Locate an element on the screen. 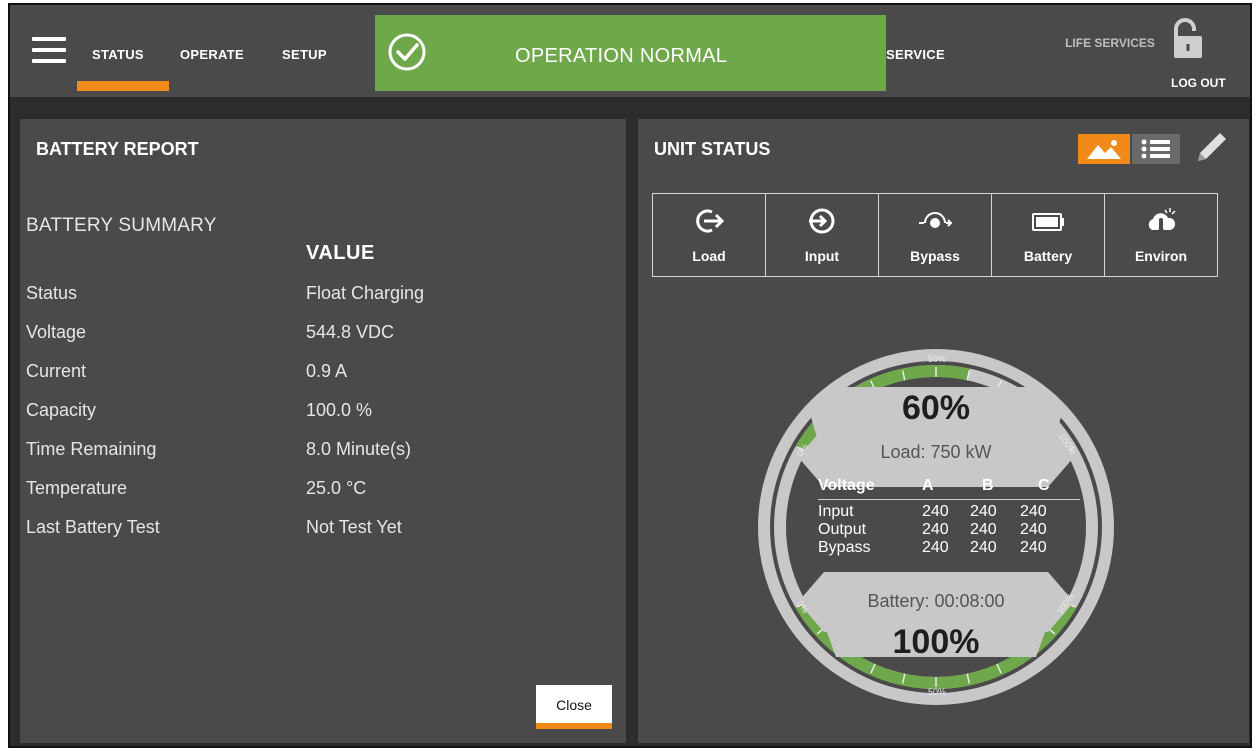 Image resolution: width=1257 pixels, height=751 pixels. table-row: Output 240 240 240 is located at coordinates (949, 530).